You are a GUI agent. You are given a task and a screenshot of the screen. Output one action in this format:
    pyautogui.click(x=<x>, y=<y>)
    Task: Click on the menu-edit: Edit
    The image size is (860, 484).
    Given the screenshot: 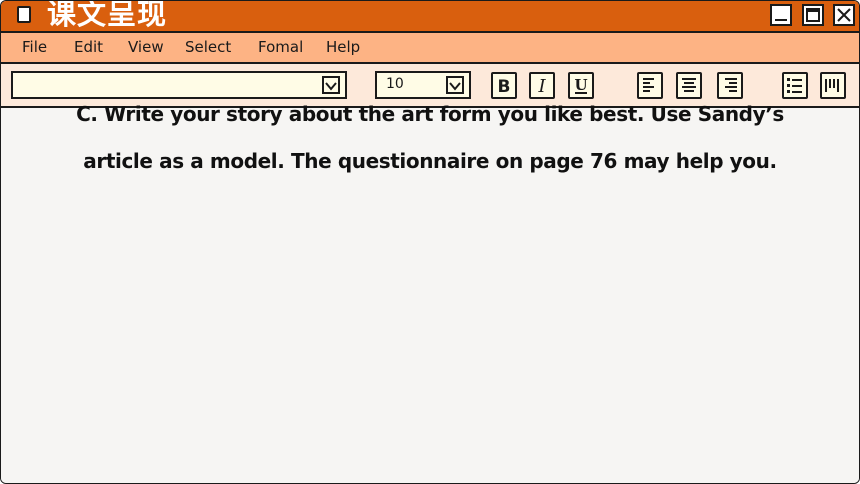 What is the action you would take?
    pyautogui.click(x=88, y=47)
    